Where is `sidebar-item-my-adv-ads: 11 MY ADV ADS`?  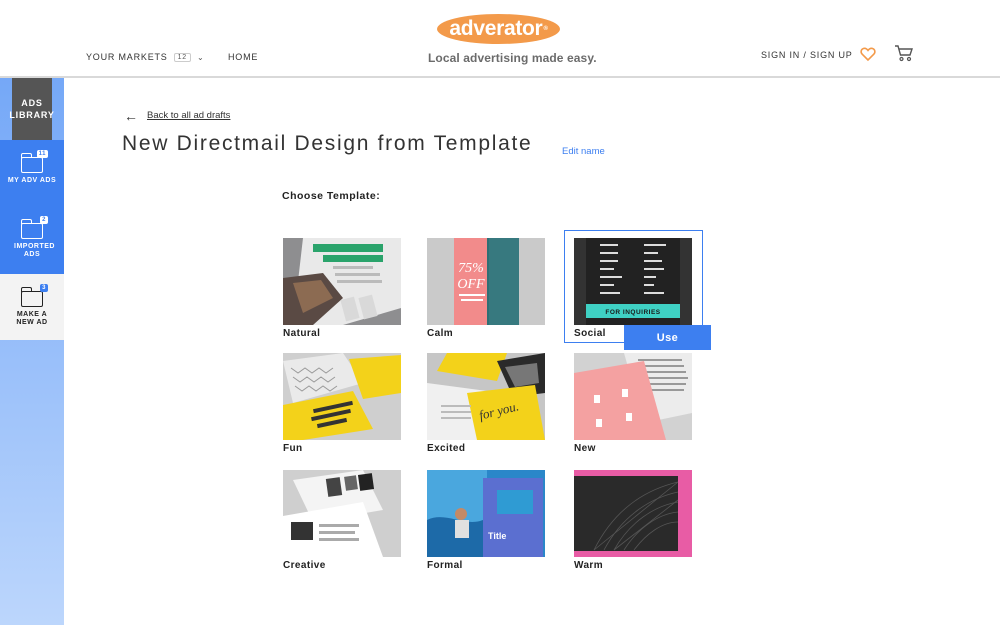 sidebar-item-my-adv-ads: 11 MY ADV ADS is located at coordinates (32, 173).